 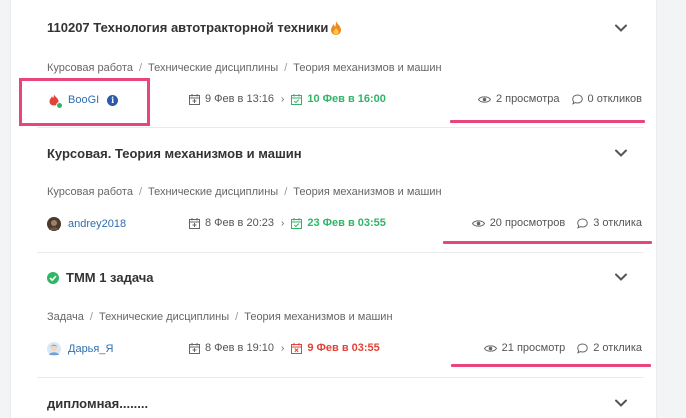 I want to click on order-dates: 9 Фев в 13:16 › 10 Фев в 16:00, so click(x=287, y=99).